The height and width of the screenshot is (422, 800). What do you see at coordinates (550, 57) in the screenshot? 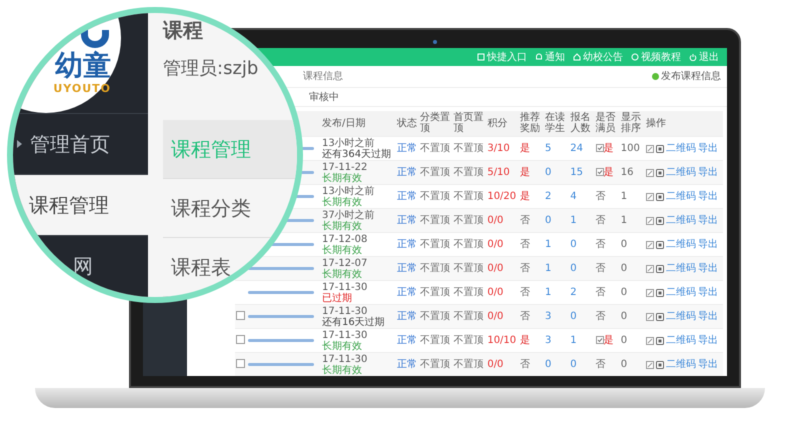
I see `top-link: 通知` at bounding box center [550, 57].